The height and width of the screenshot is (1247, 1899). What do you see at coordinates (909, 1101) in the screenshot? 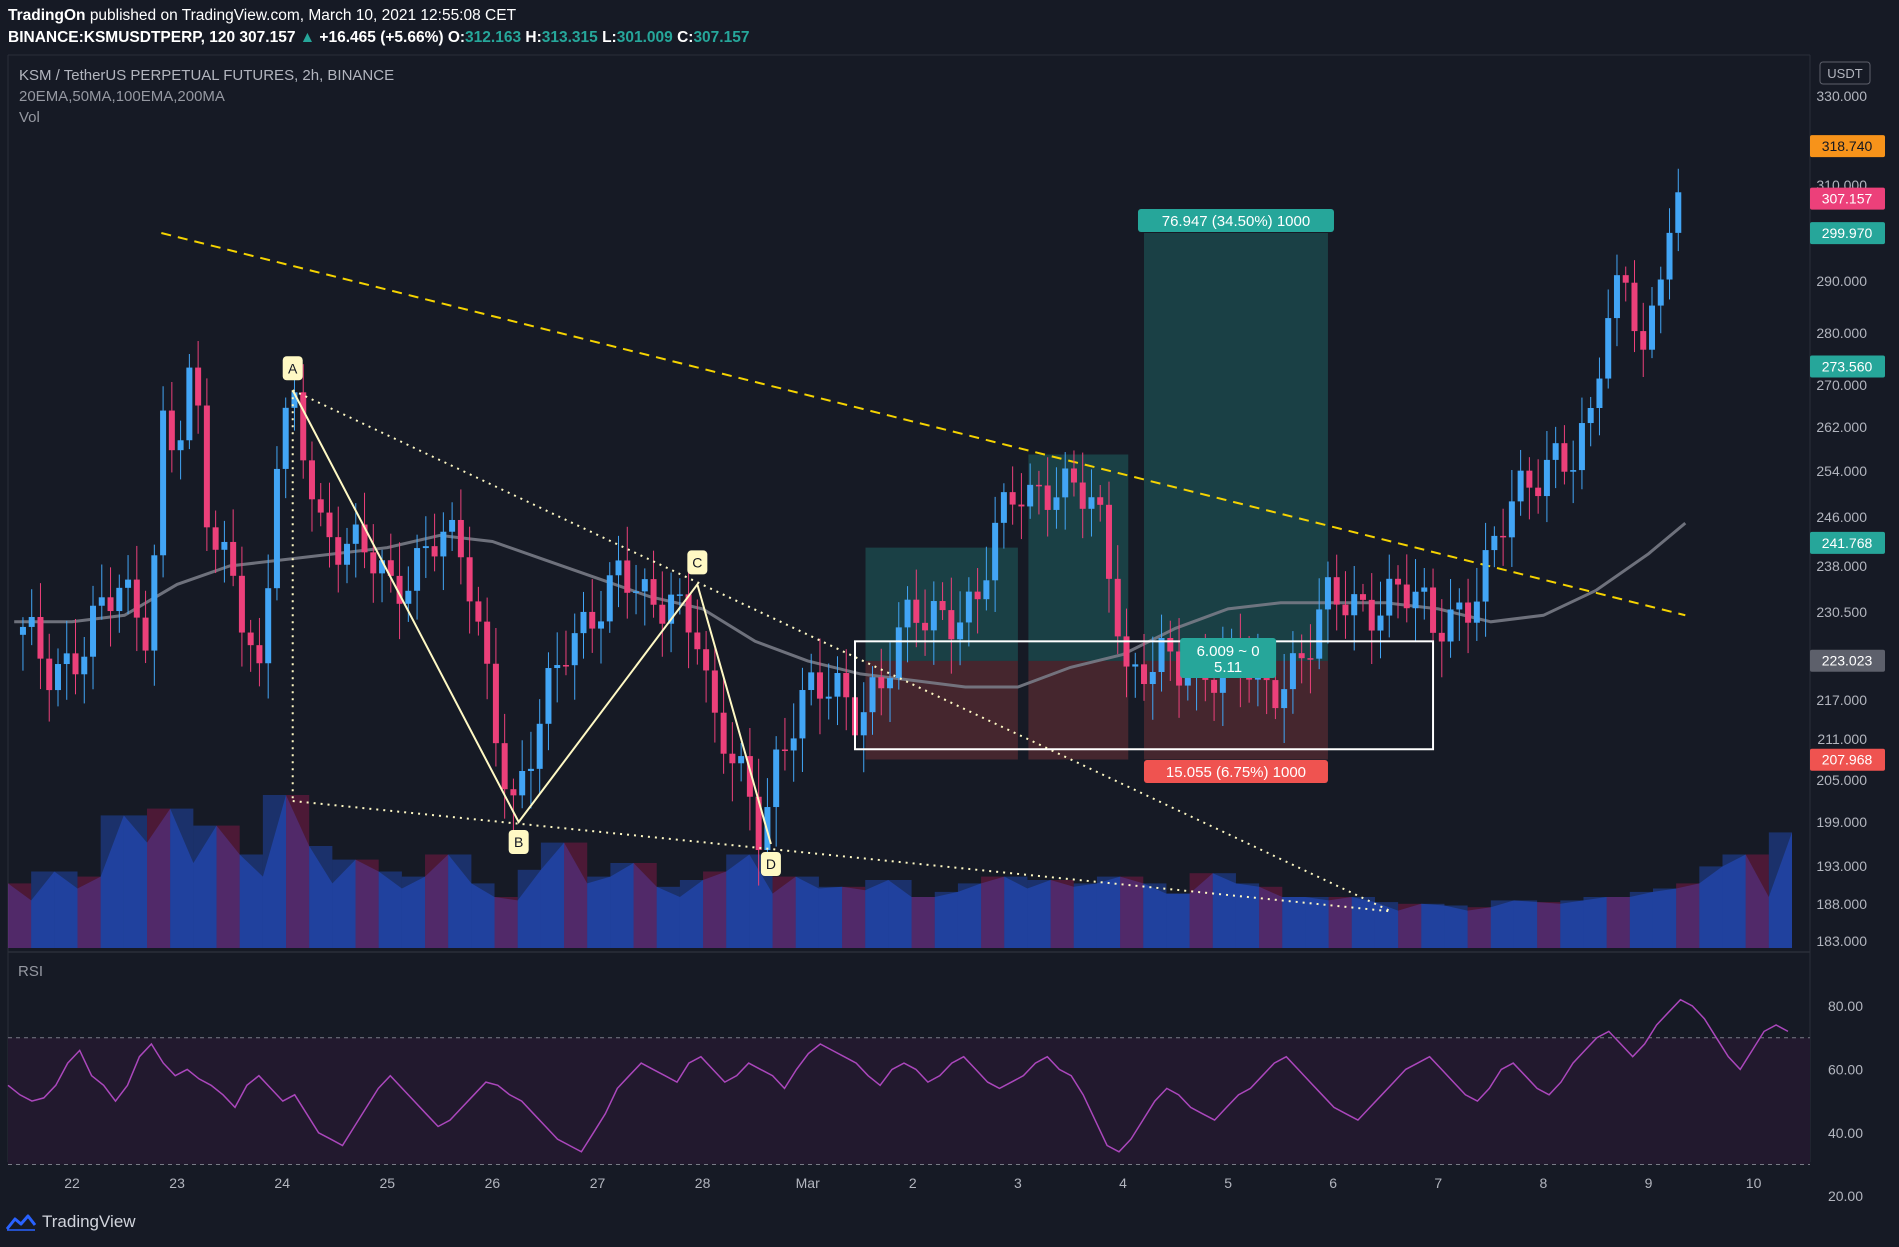
I see `rsi-band-fill` at bounding box center [909, 1101].